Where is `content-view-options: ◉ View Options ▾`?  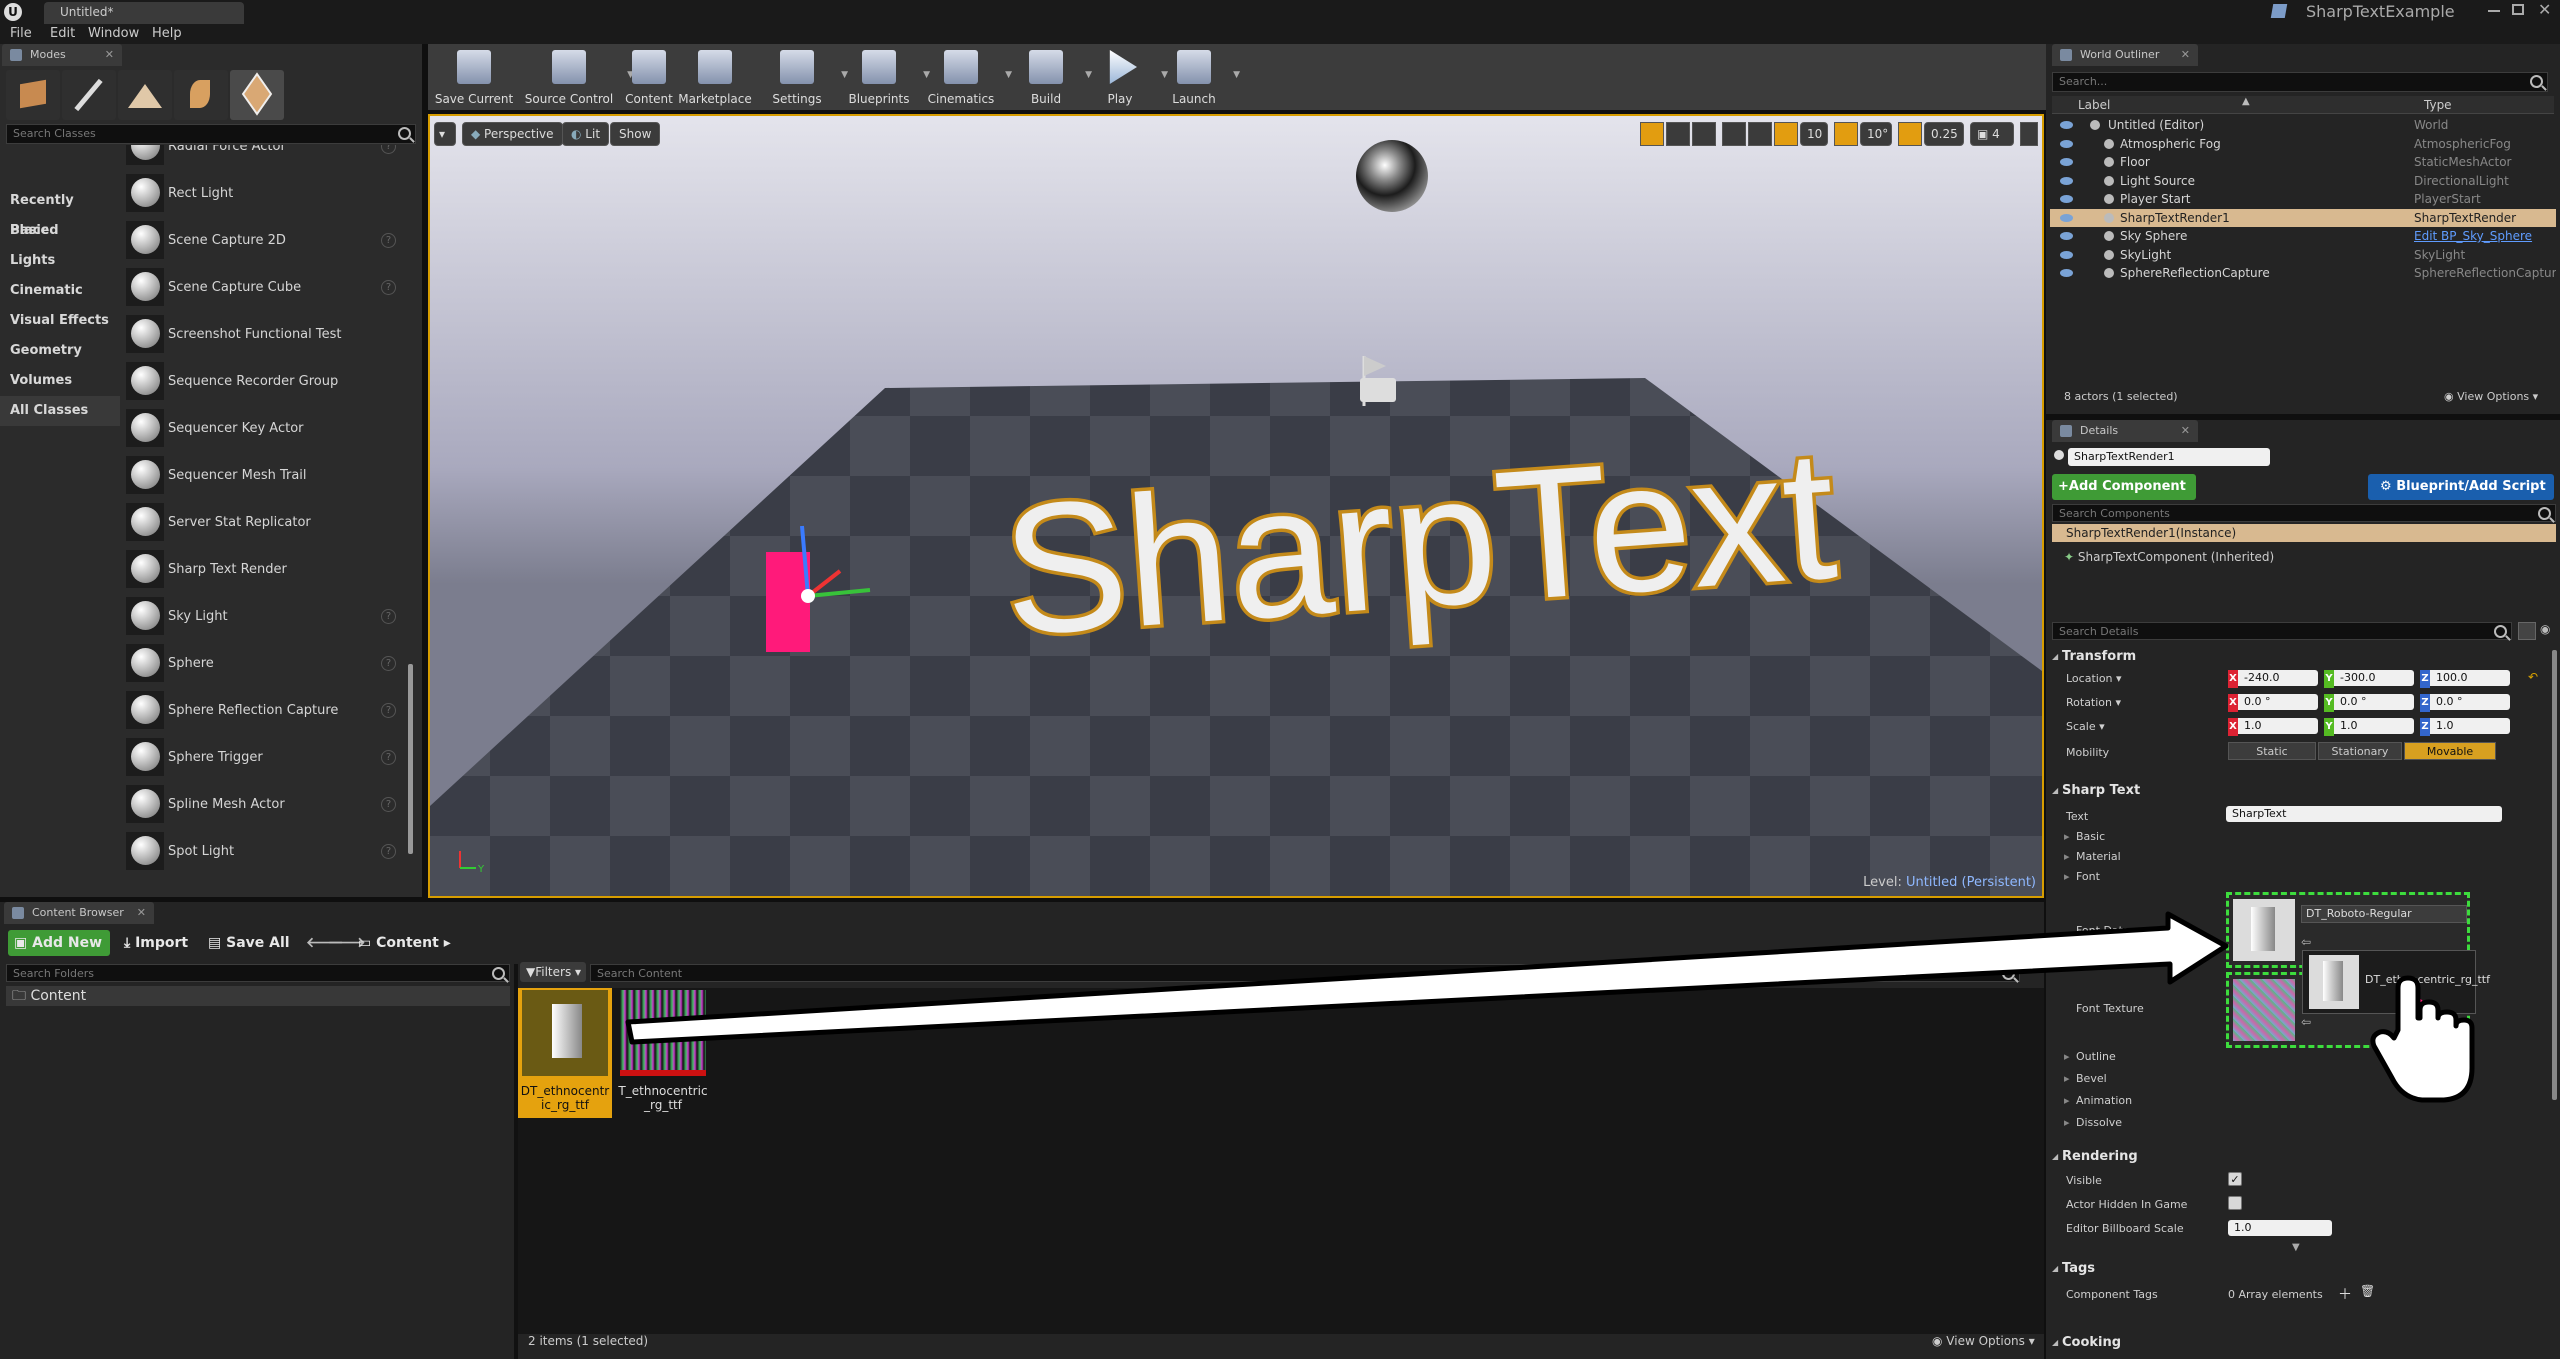 content-view-options: ◉ View Options ▾ is located at coordinates (1983, 1341).